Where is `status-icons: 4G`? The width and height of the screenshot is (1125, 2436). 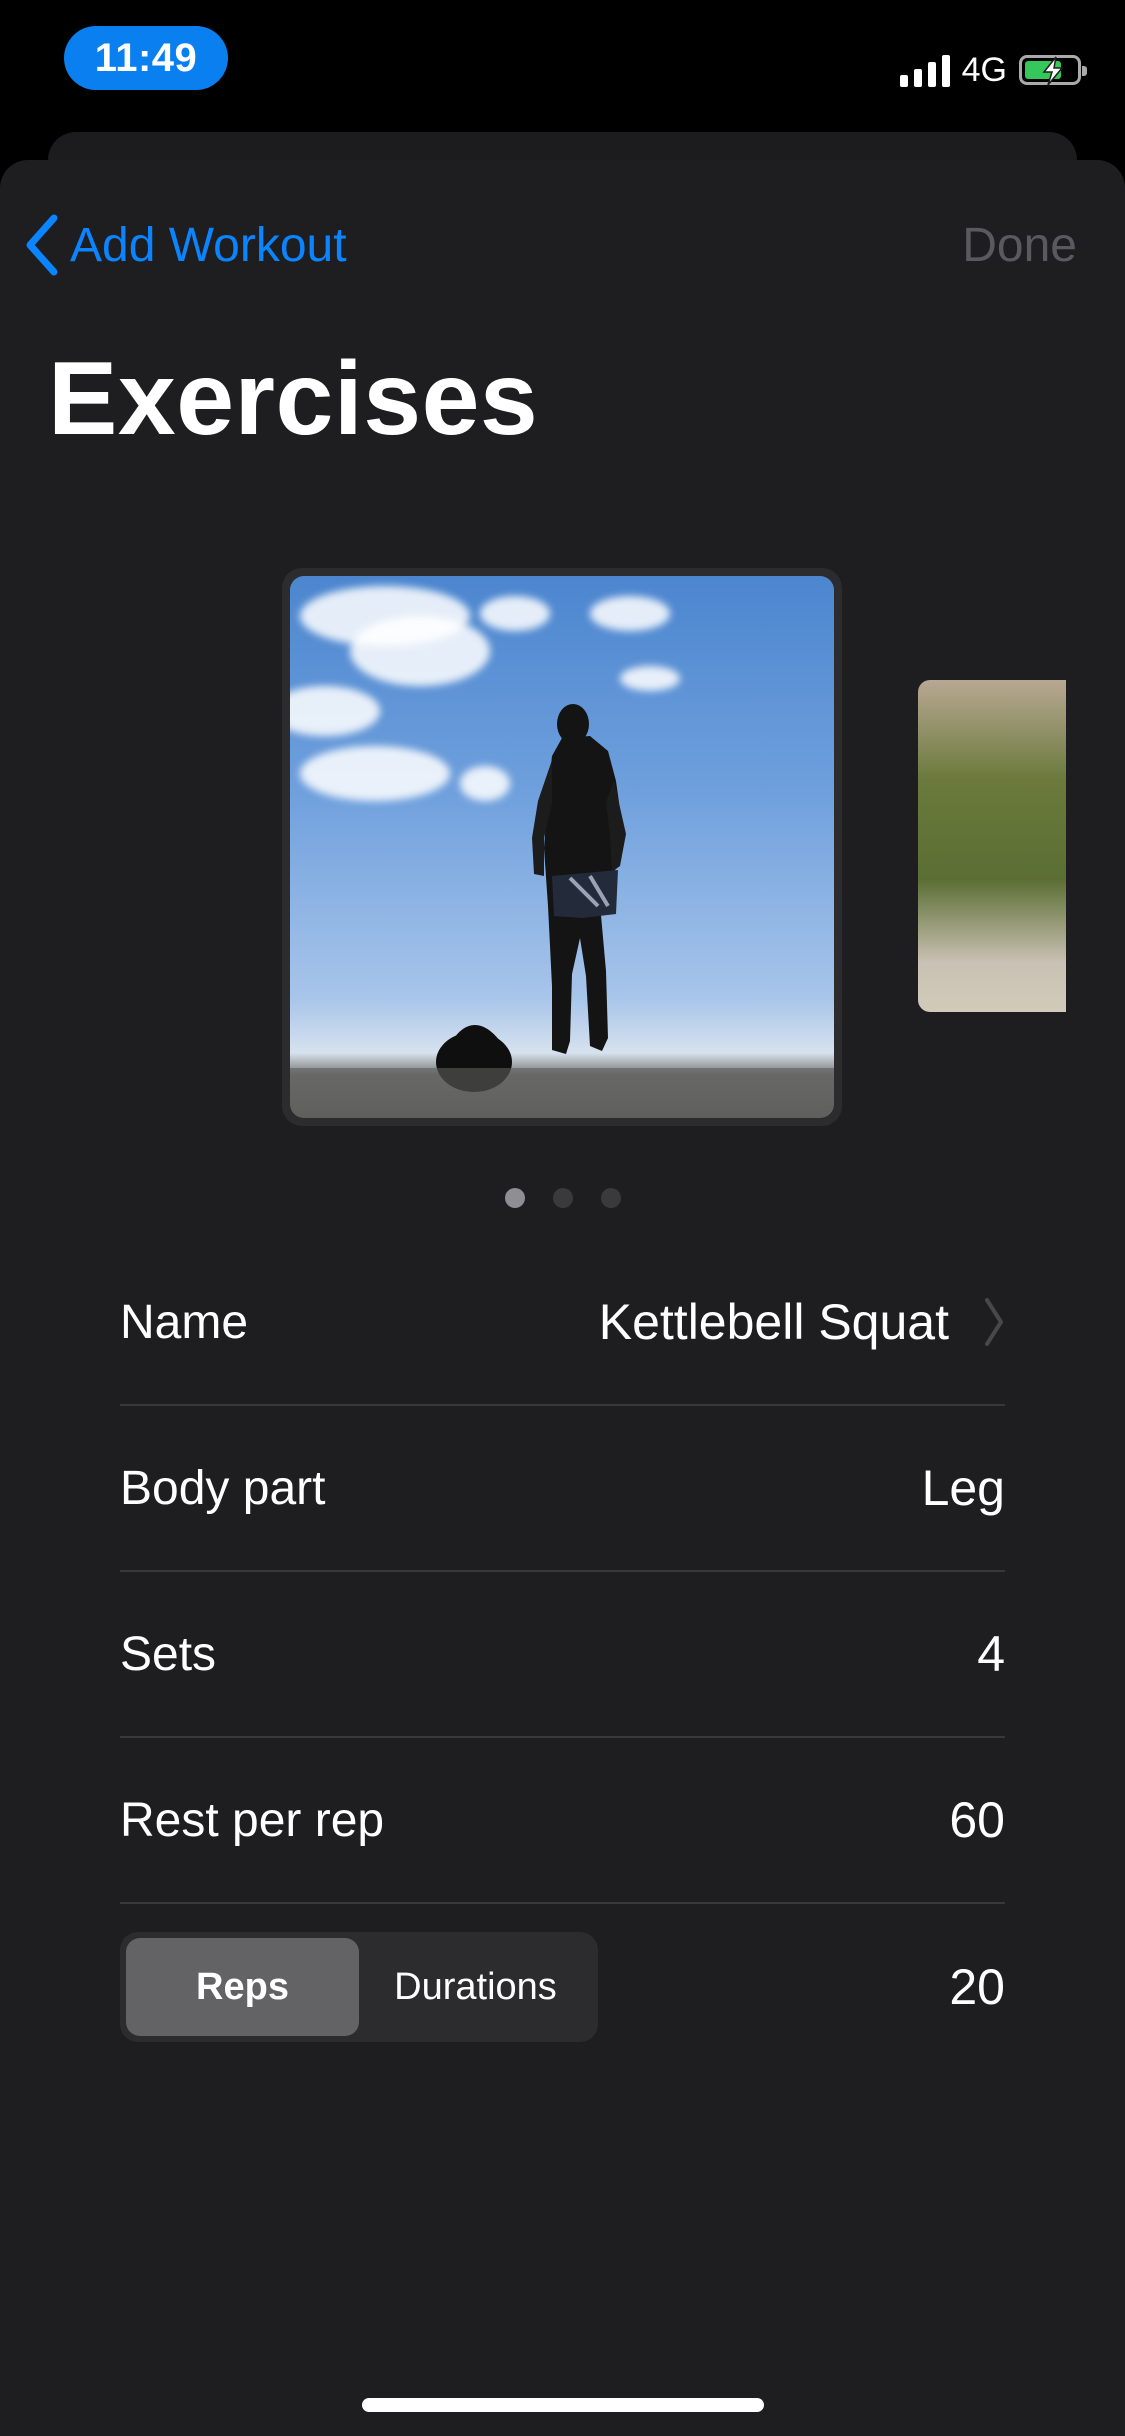 status-icons: 4G is located at coordinates (993, 70).